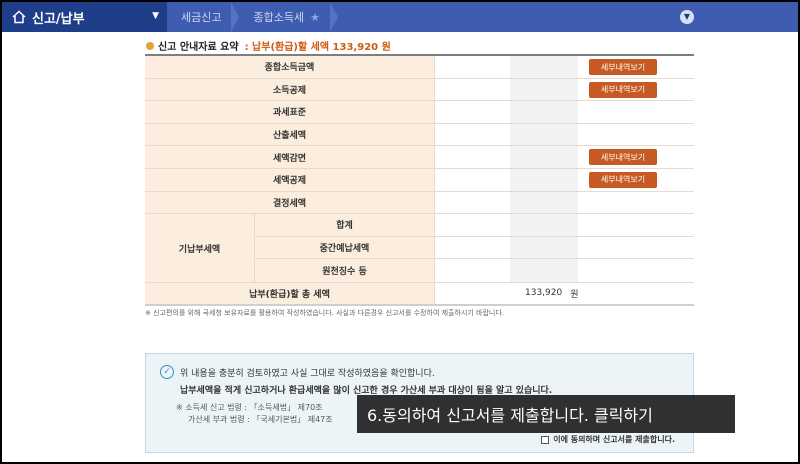 This screenshot has height=464, width=800. Describe the element at coordinates (290, 157) in the screenshot. I see `row-label: 세액감면` at that location.